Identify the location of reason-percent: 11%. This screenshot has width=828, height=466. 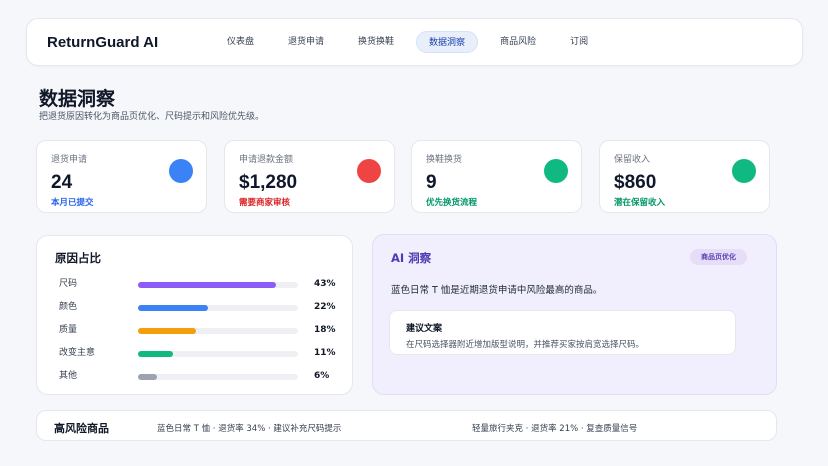
(325, 353).